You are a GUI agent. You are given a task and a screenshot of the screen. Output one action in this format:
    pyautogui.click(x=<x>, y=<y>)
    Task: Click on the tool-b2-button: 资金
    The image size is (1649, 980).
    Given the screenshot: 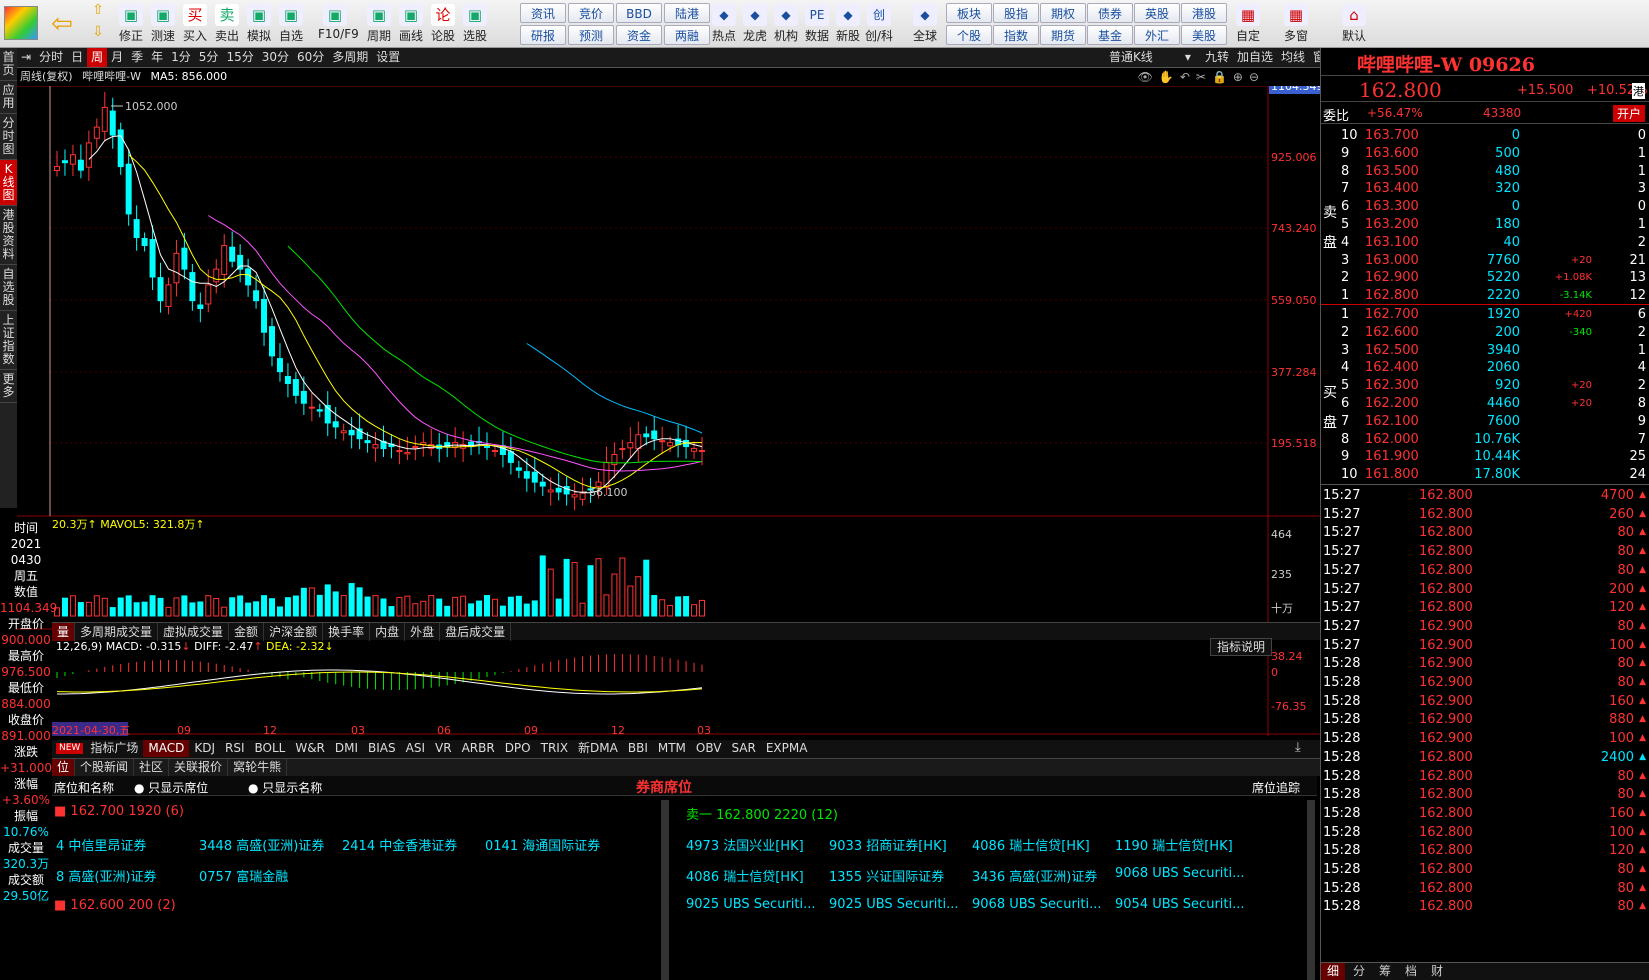 What is the action you would take?
    pyautogui.click(x=639, y=35)
    